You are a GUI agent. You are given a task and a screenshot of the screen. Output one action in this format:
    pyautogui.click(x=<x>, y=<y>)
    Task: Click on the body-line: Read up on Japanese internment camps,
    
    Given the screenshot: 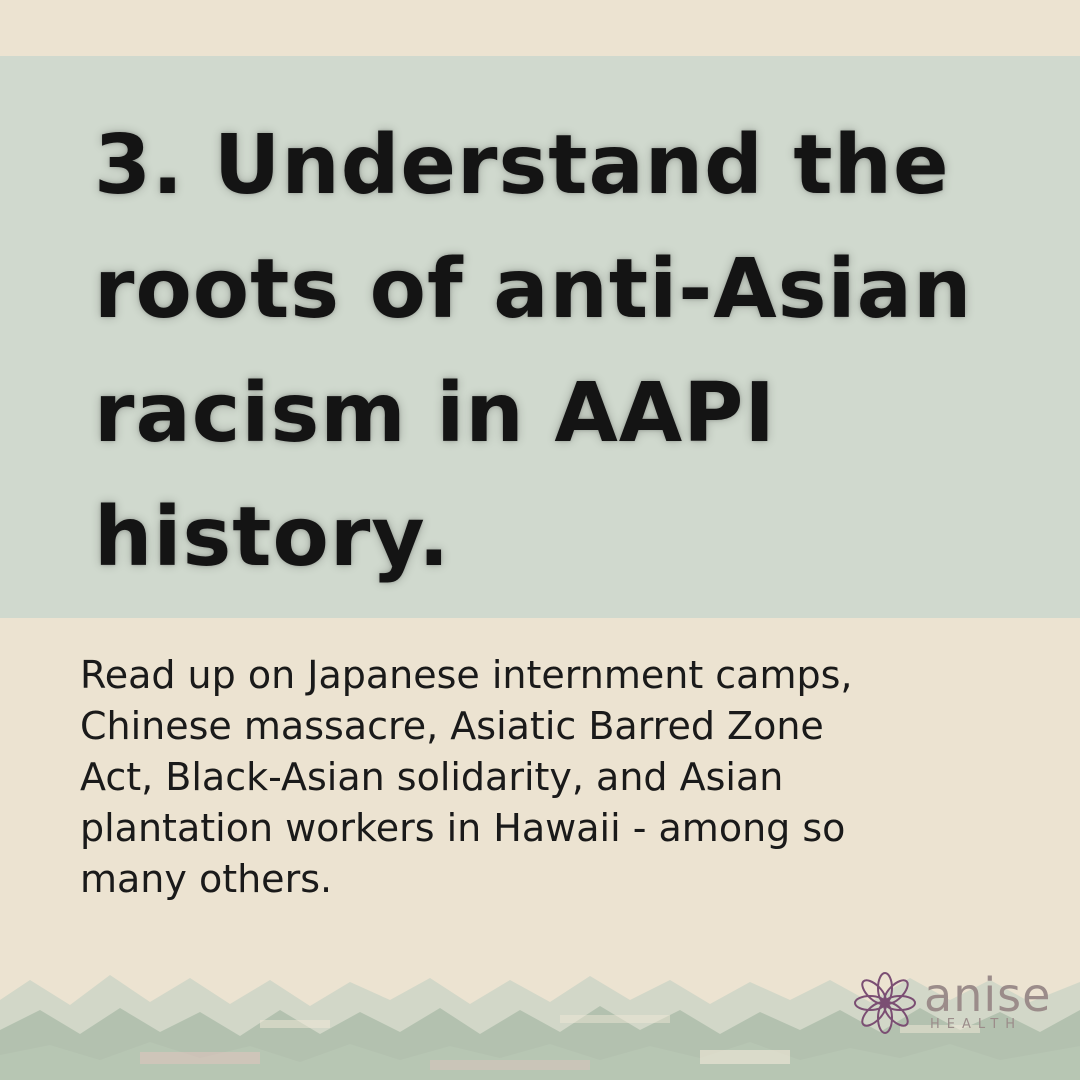 What is the action you would take?
    pyautogui.click(x=466, y=675)
    